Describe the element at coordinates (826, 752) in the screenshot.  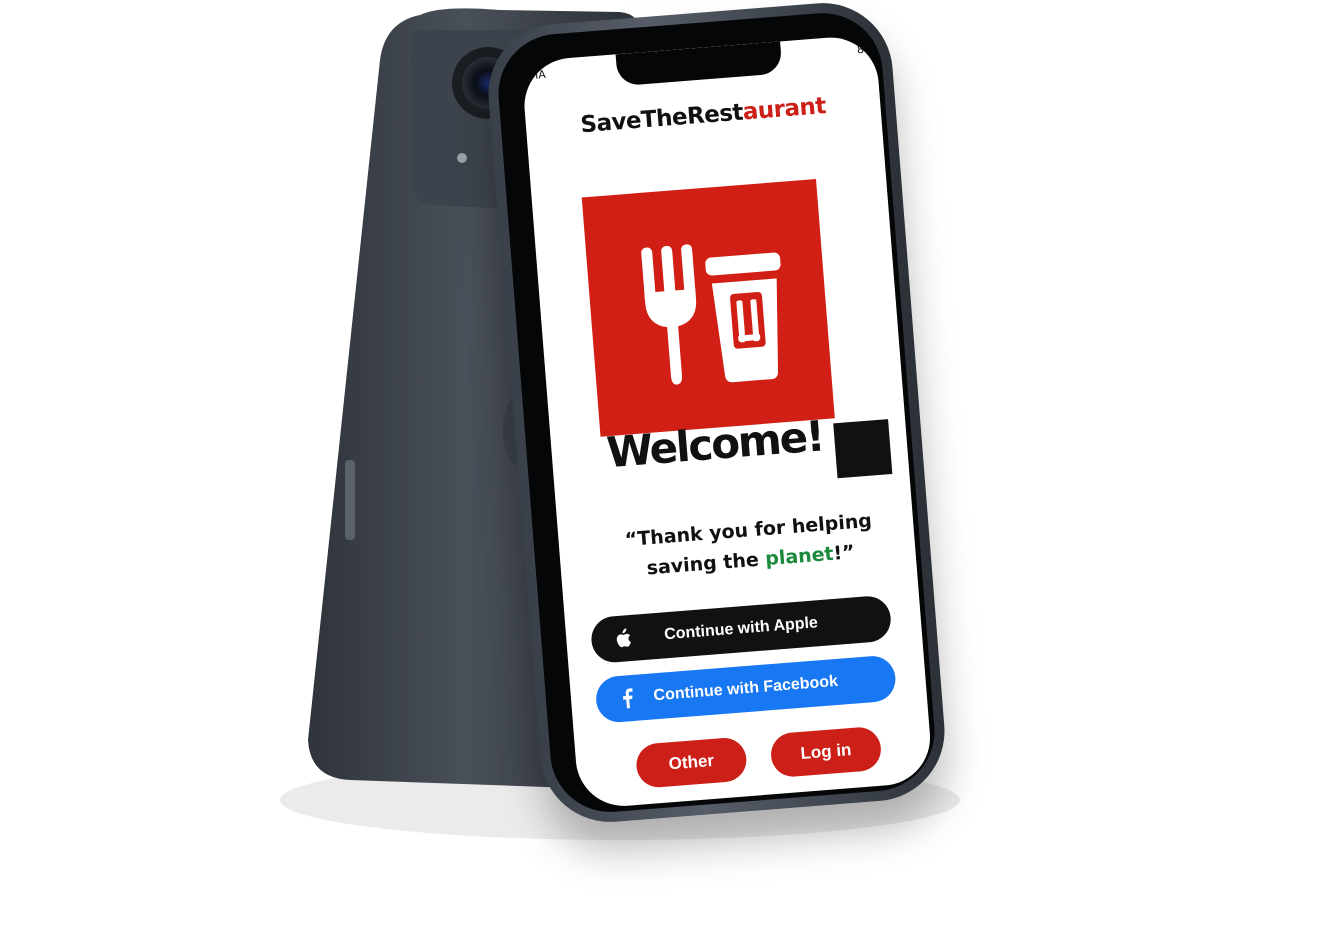
I see `login-button: Log in` at that location.